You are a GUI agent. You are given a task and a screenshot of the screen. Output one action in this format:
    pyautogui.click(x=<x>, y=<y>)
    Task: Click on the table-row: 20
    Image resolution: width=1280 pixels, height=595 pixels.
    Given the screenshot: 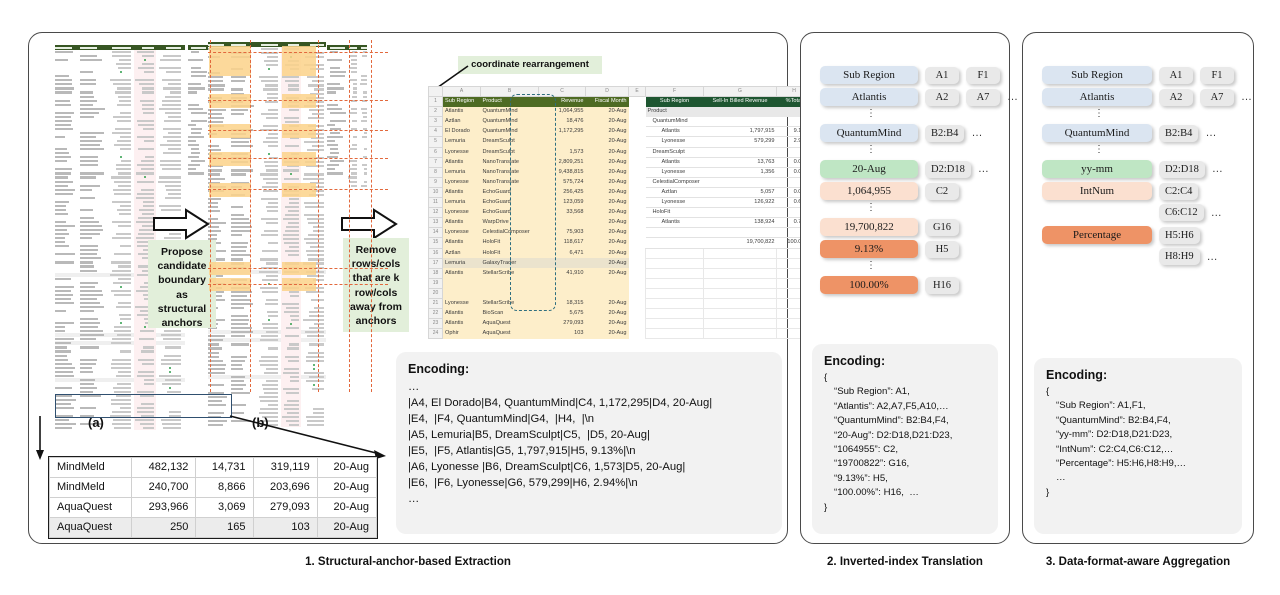 What is the action you would take?
    pyautogui.click(x=620, y=293)
    